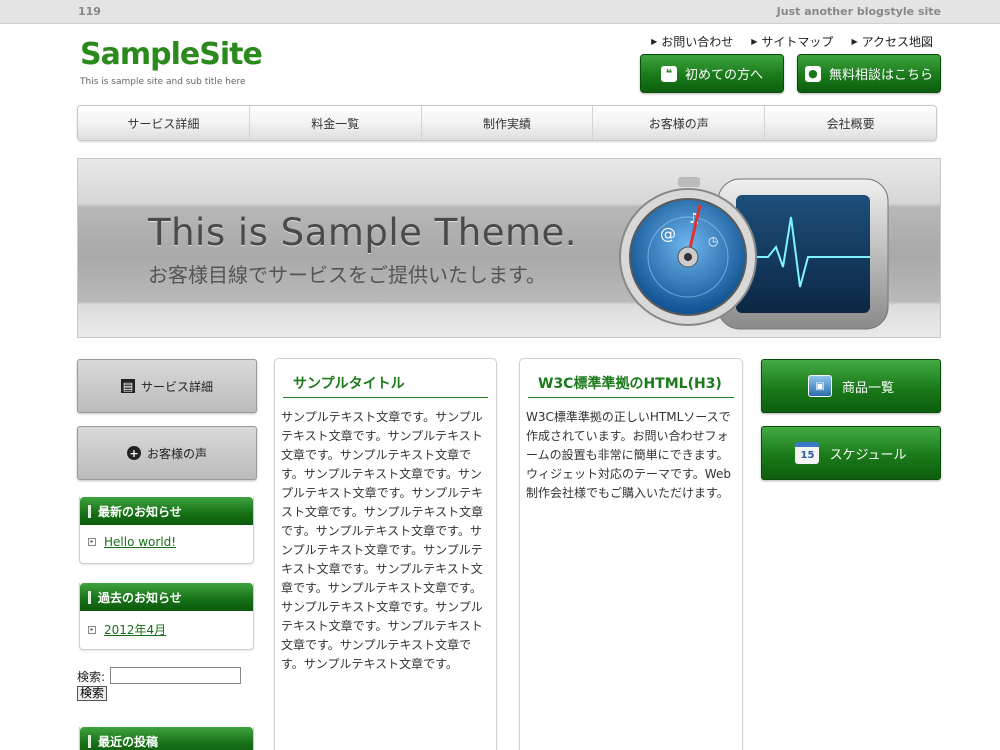 The width and height of the screenshot is (1000, 750). I want to click on site-logo: SampleSite, so click(171, 55).